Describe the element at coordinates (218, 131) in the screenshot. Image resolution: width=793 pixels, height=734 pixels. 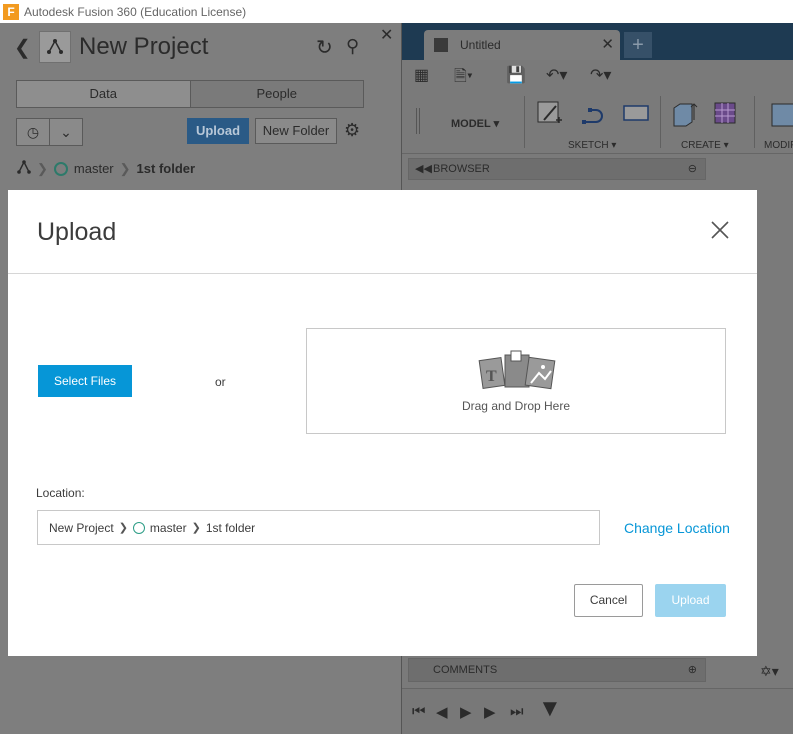
I see `upload-button: Upload` at that location.